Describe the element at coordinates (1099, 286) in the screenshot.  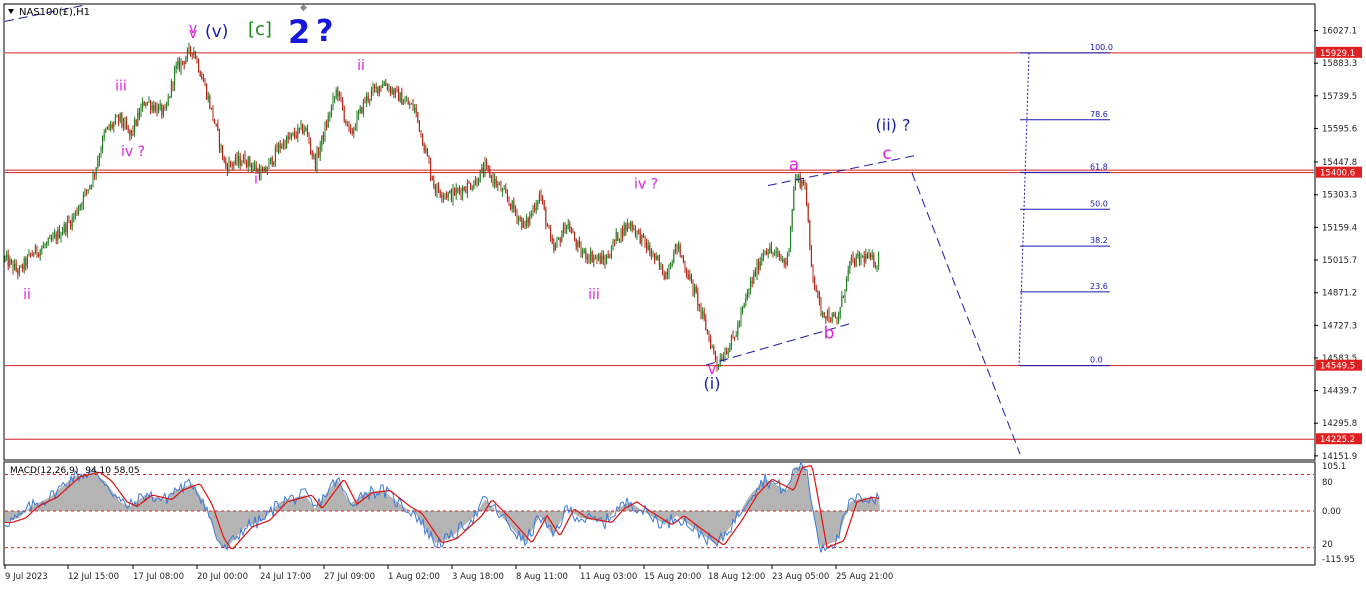
I see `fib-level-label: 23.6` at that location.